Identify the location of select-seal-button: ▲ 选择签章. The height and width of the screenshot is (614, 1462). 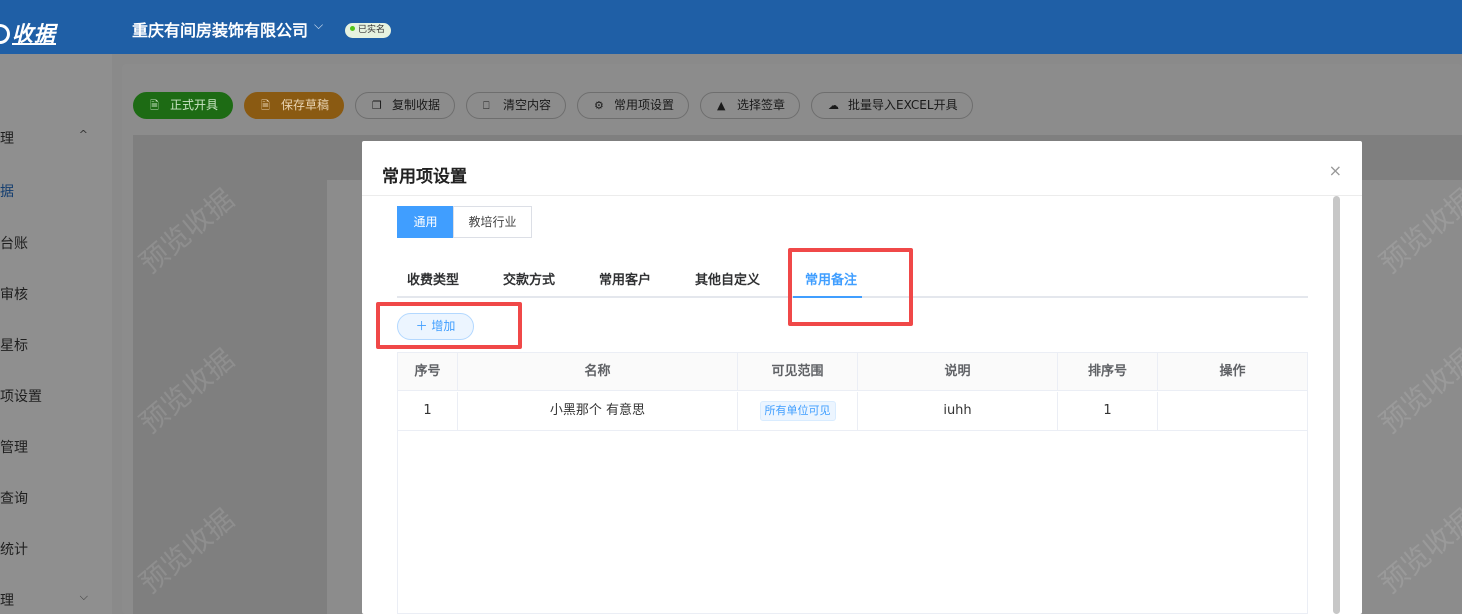
(750, 105).